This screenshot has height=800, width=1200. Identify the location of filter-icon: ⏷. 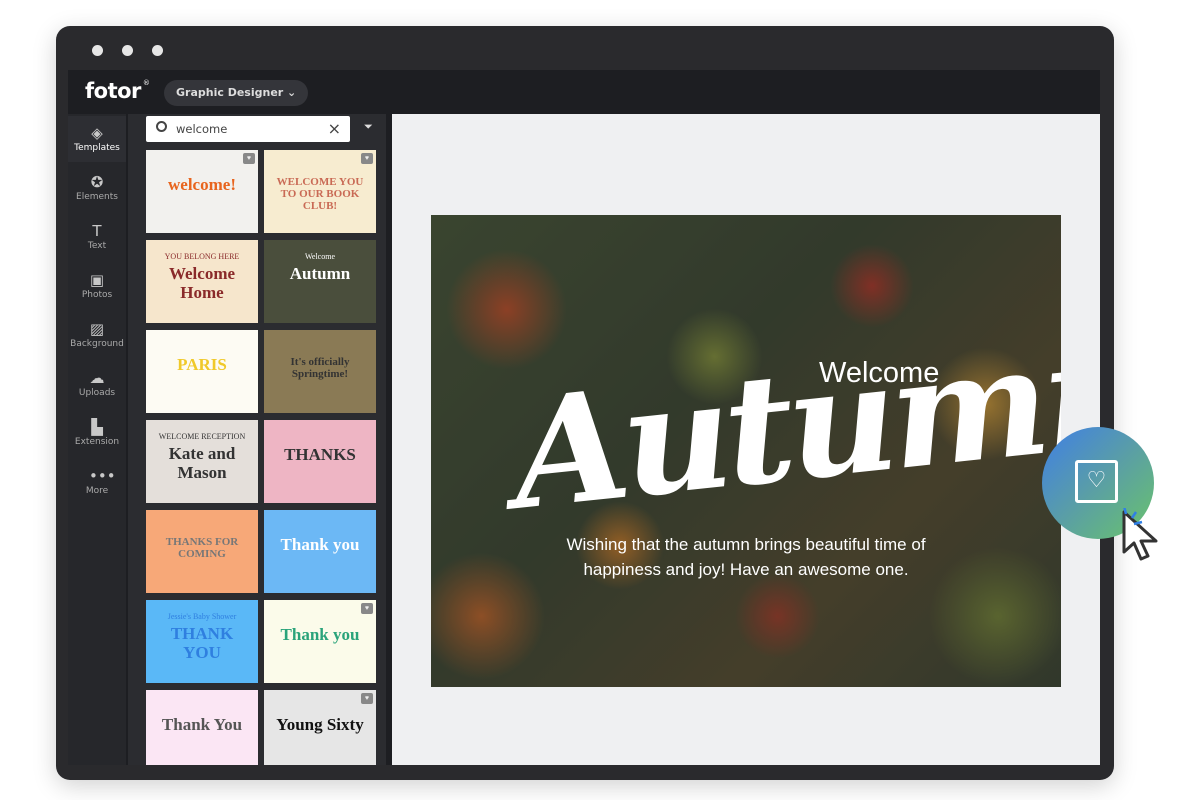
(368, 127).